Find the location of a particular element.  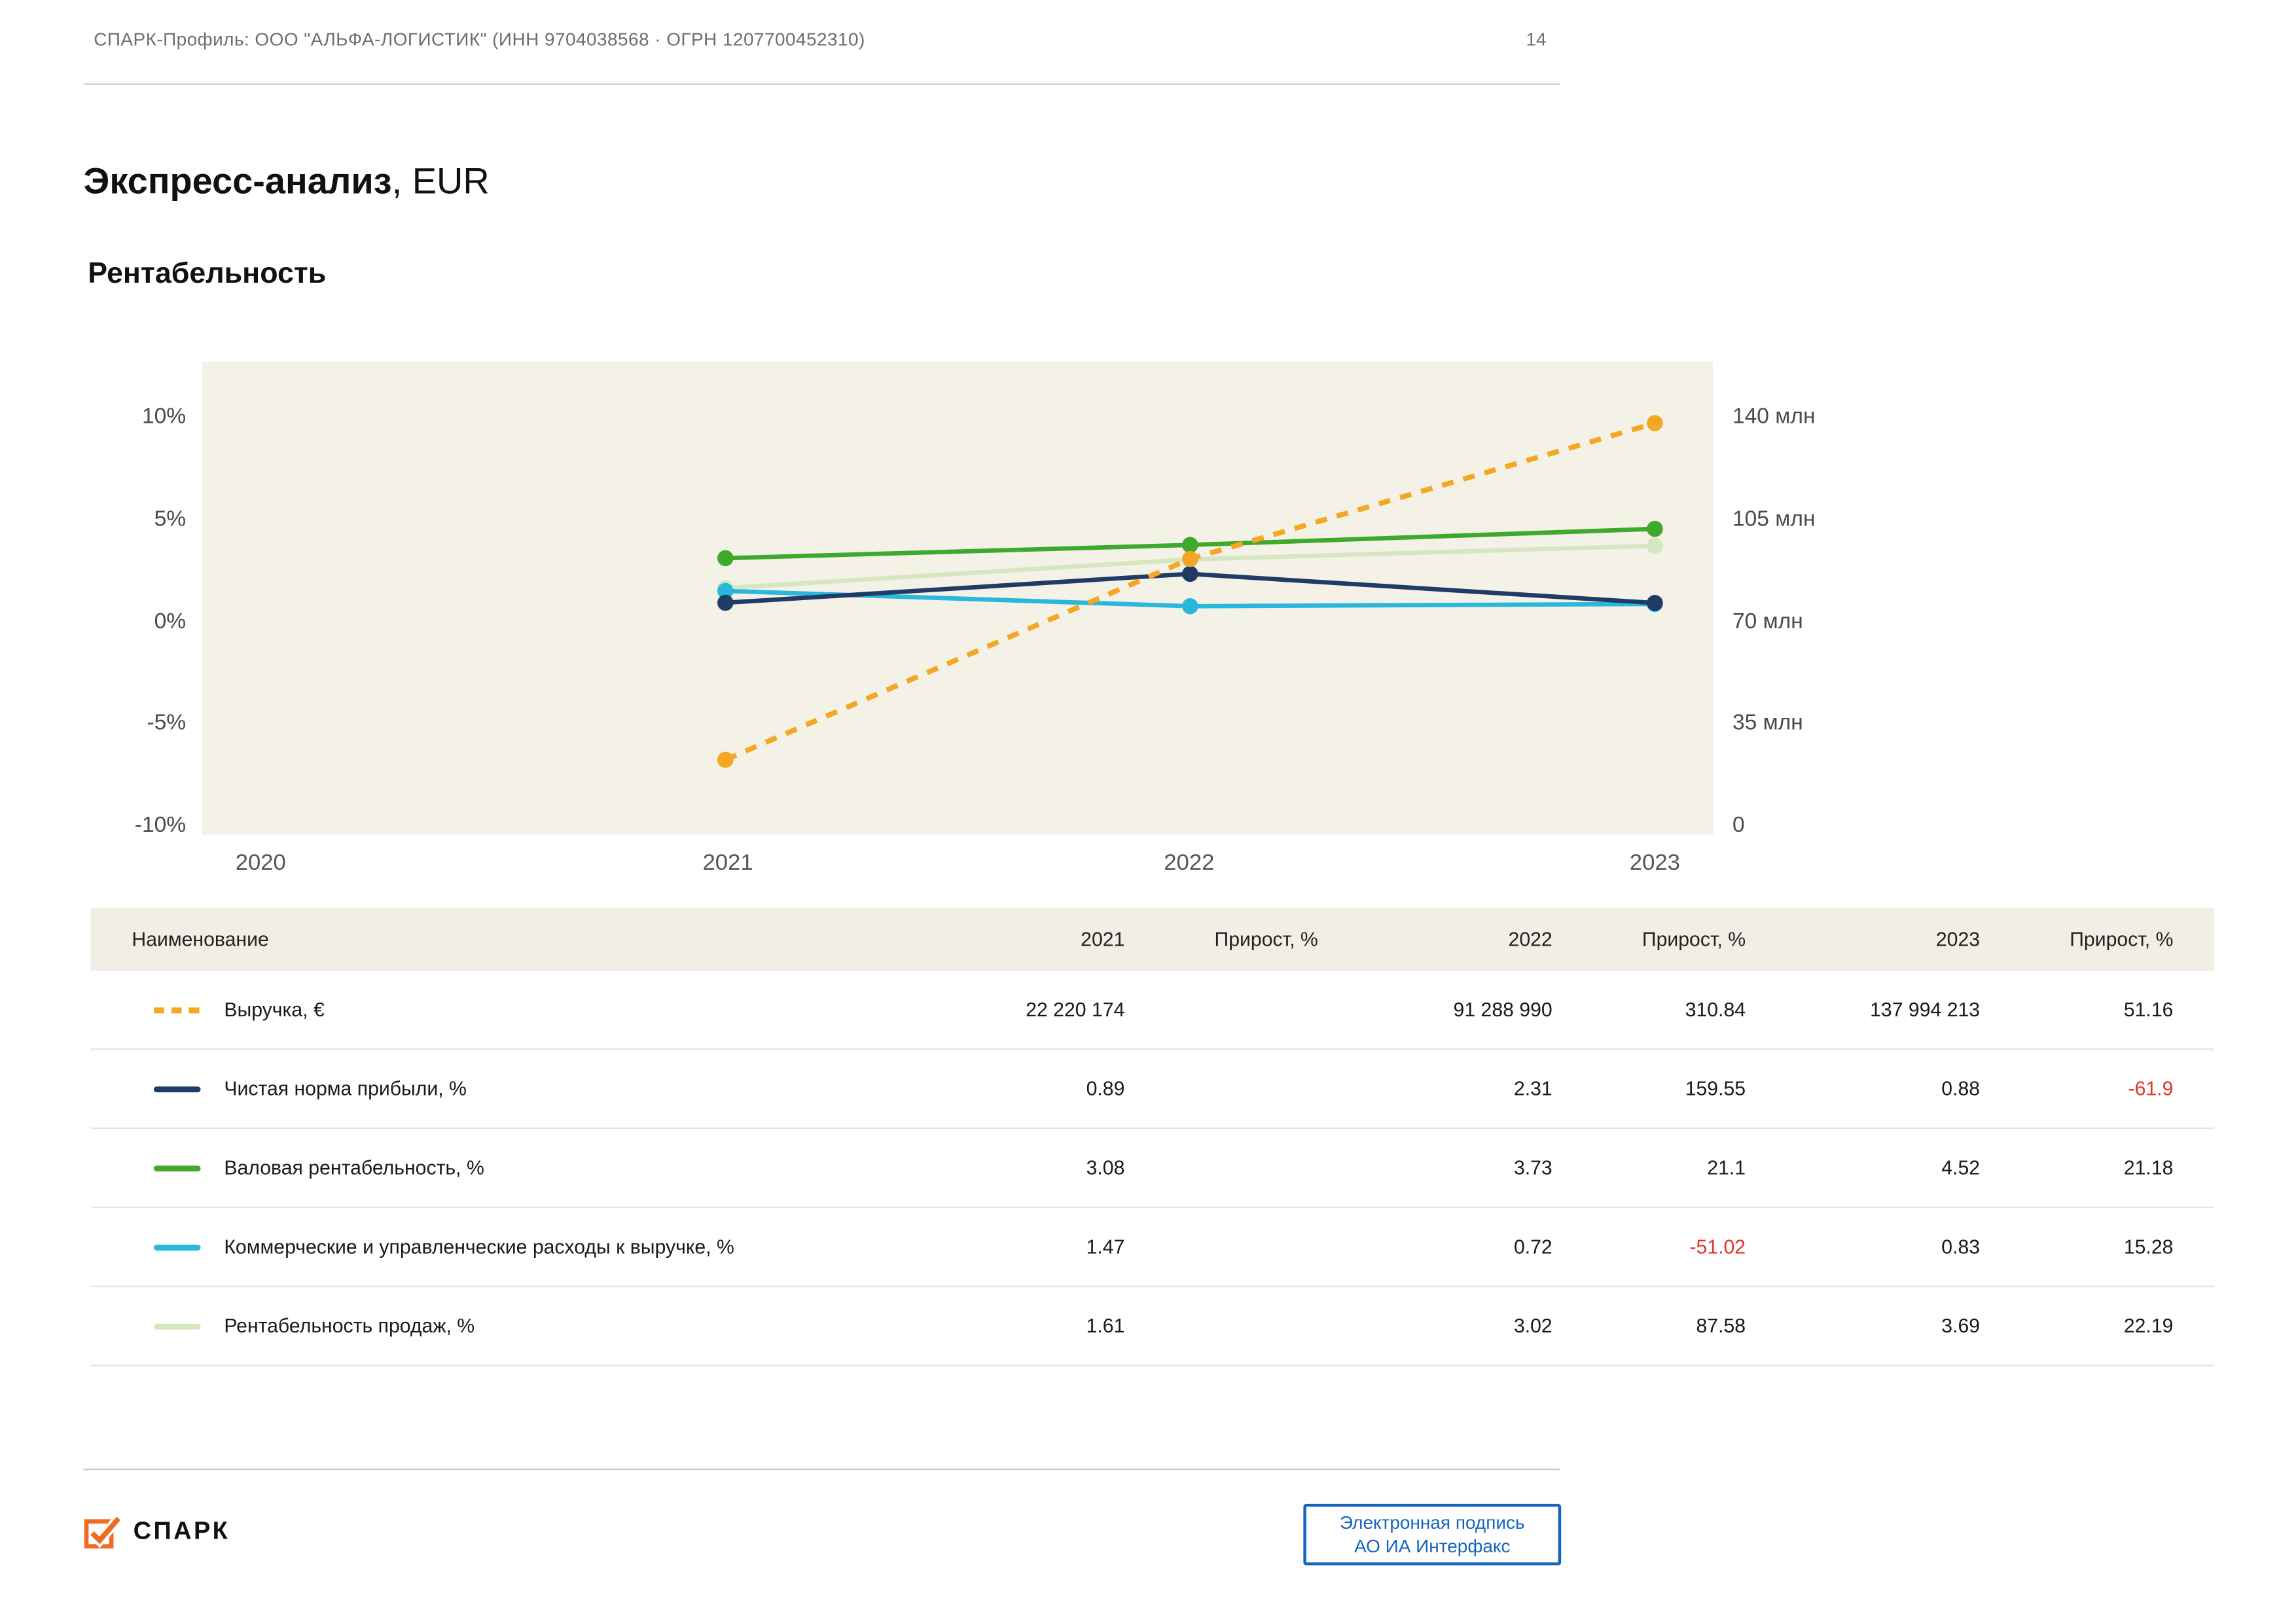

spark-logo-icon is located at coordinates (103, 1532).